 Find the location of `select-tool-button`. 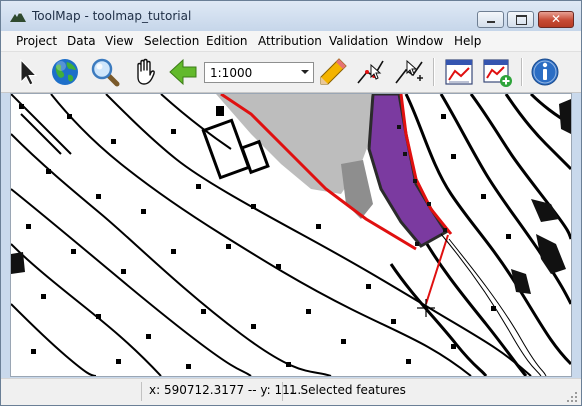

select-tool-button is located at coordinates (27, 72).